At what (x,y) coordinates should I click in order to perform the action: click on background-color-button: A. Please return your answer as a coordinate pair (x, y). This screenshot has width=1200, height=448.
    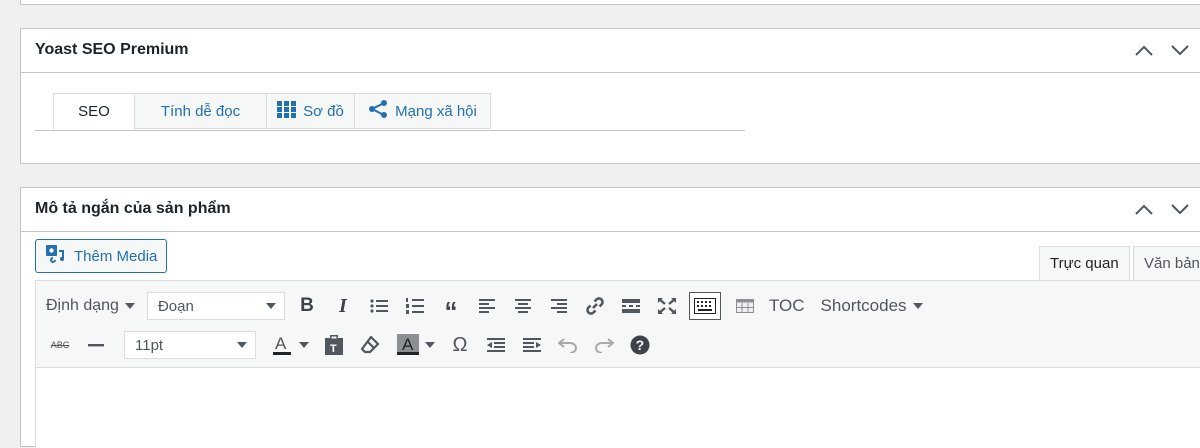
    Looking at the image, I should click on (408, 345).